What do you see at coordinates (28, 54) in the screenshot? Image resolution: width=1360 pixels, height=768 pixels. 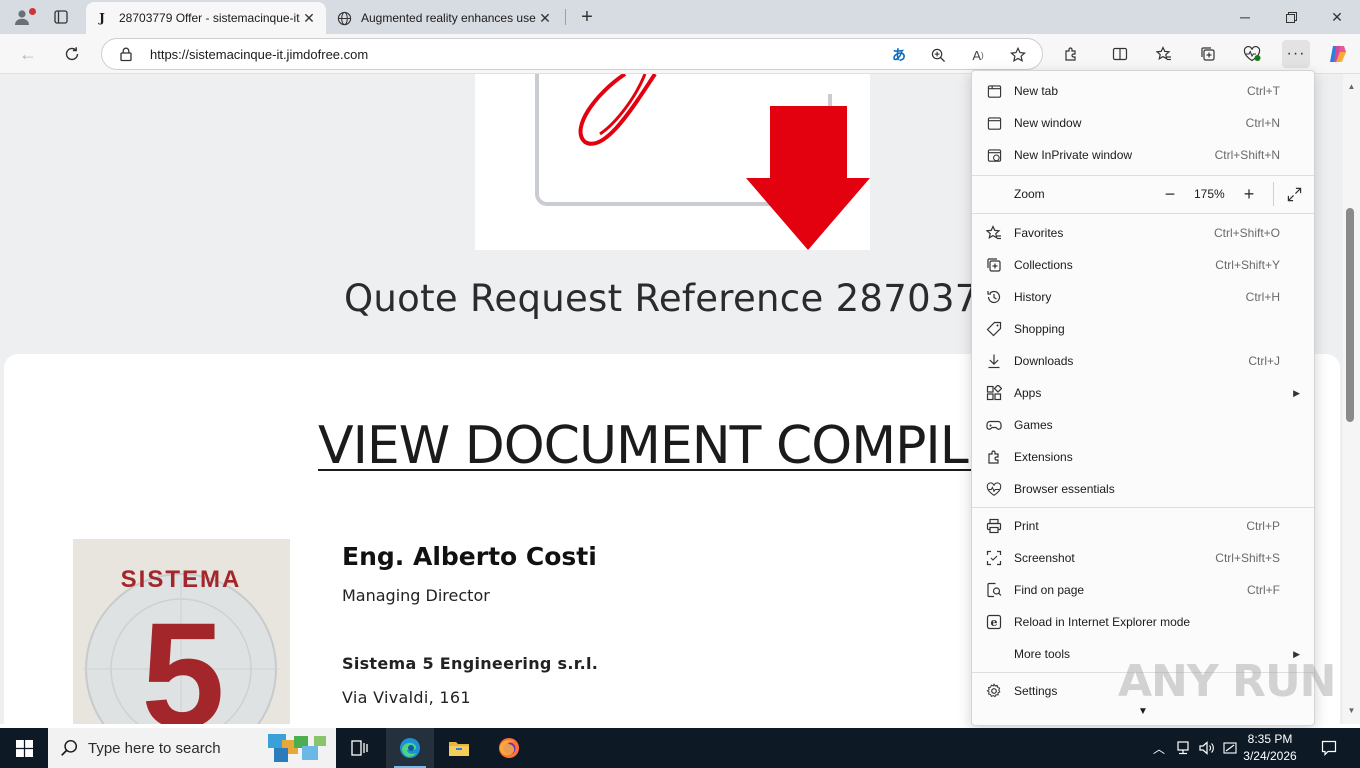 I see `back-button: ←` at bounding box center [28, 54].